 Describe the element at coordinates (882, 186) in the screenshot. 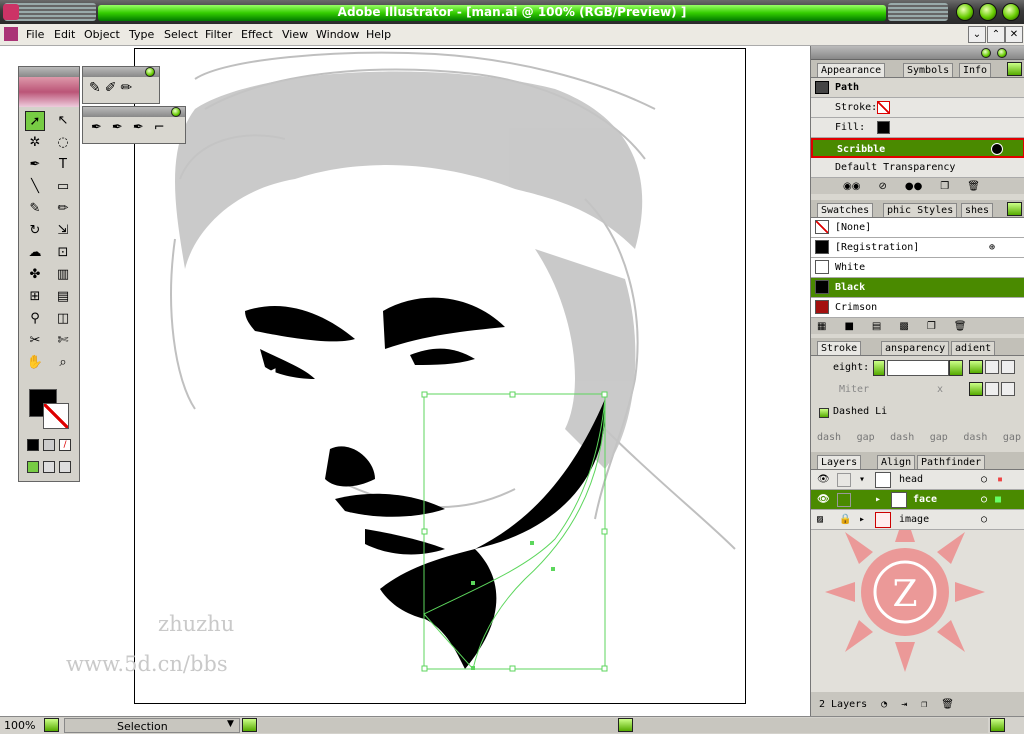

I see `reduce-basic-icon: ⊘` at that location.